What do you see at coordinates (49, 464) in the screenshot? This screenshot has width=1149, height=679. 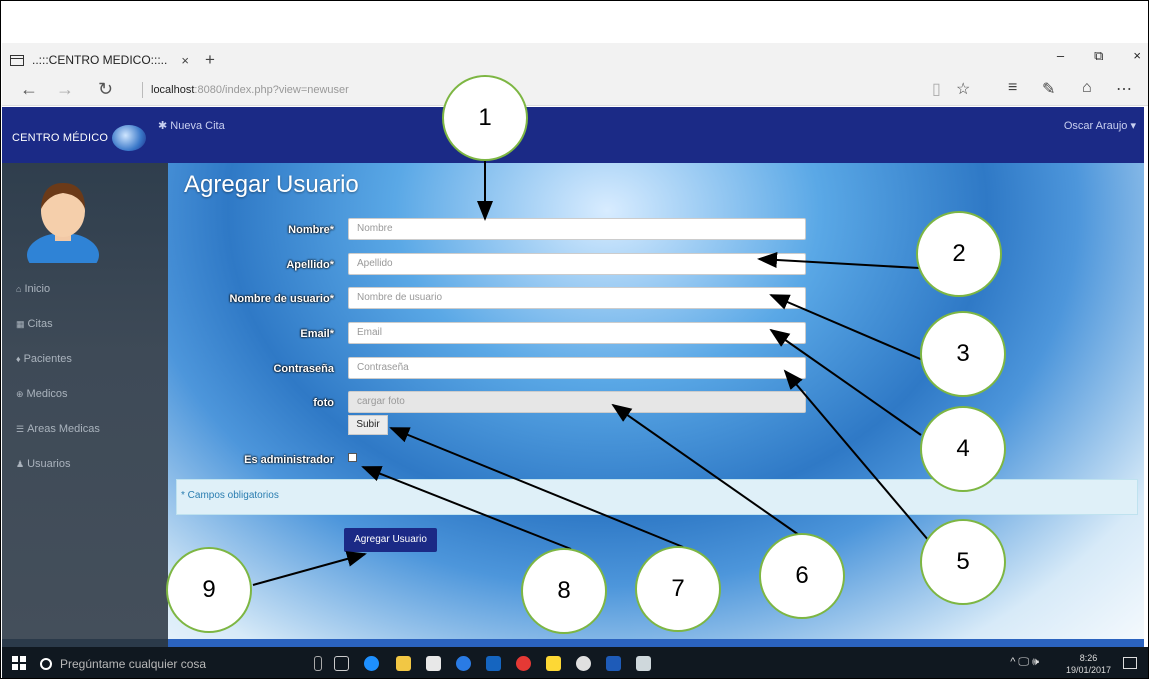 I see `sidebar-item-label: Usuarios` at bounding box center [49, 464].